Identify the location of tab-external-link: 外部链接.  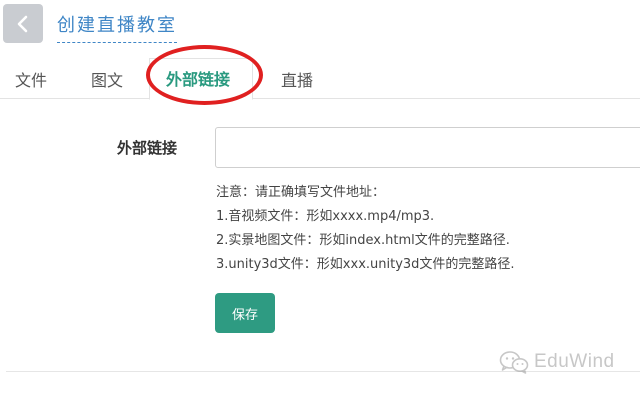
(198, 78).